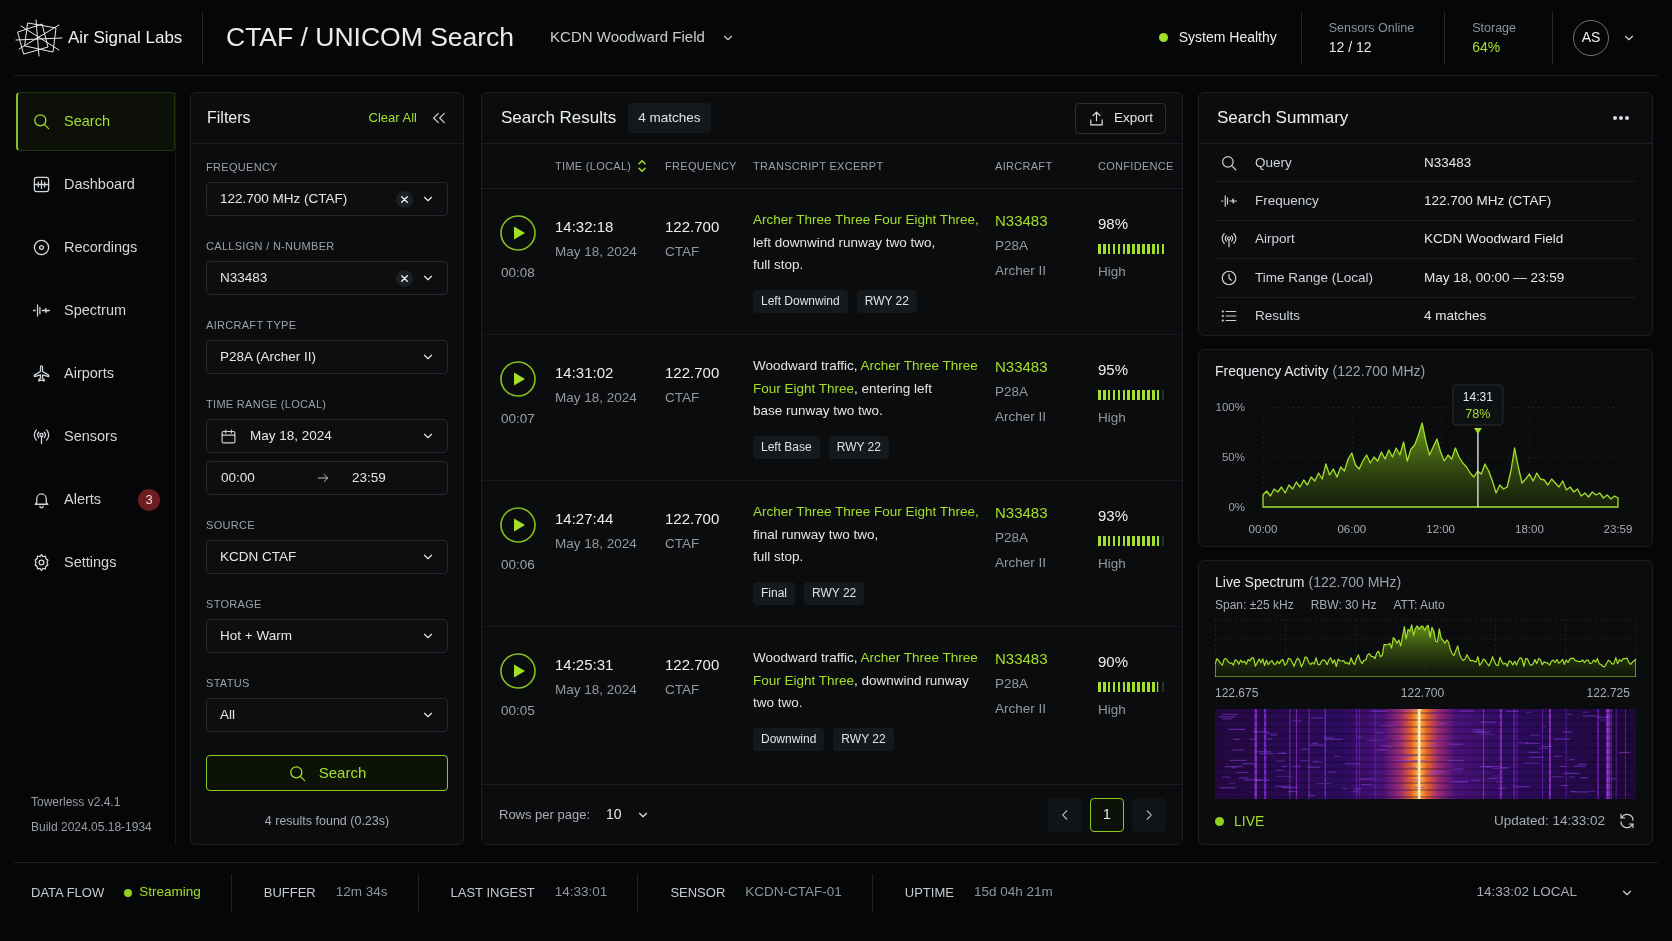 This screenshot has height=941, width=1672. I want to click on column-header: FREQUENCY, so click(701, 166).